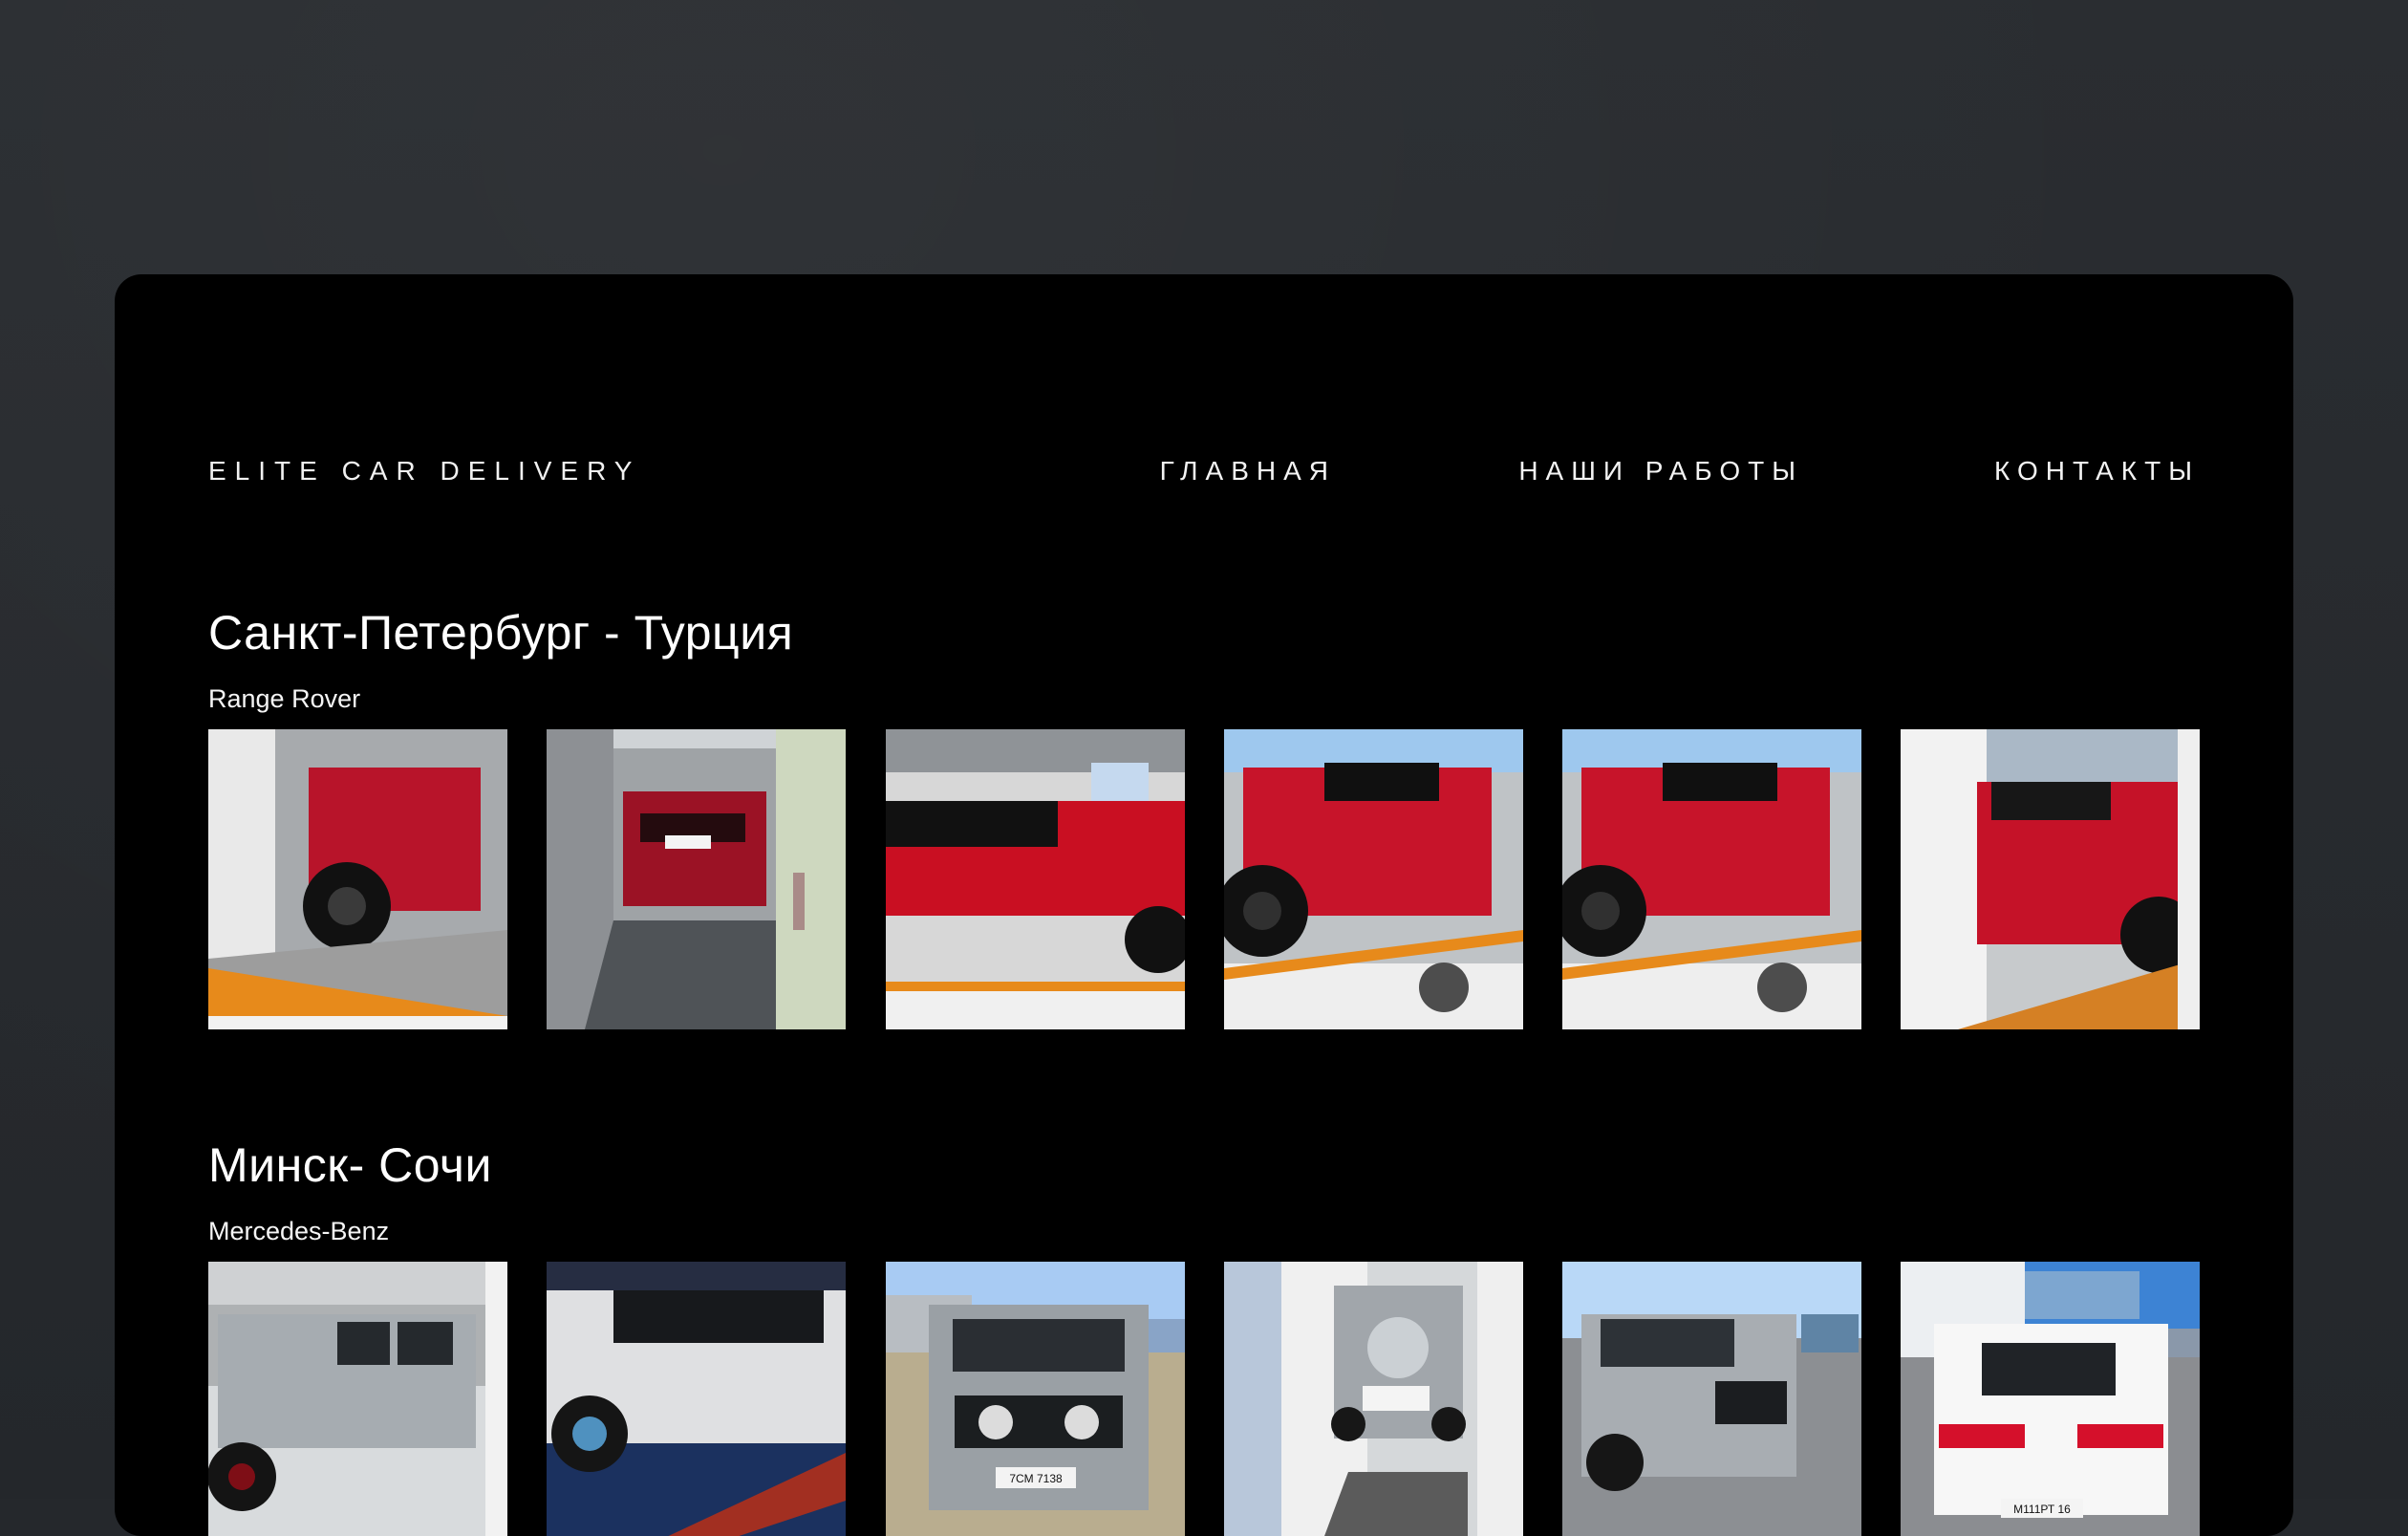 The height and width of the screenshot is (1536, 2408). I want to click on license-plate-text: М111РТ 16, so click(2042, 1509).